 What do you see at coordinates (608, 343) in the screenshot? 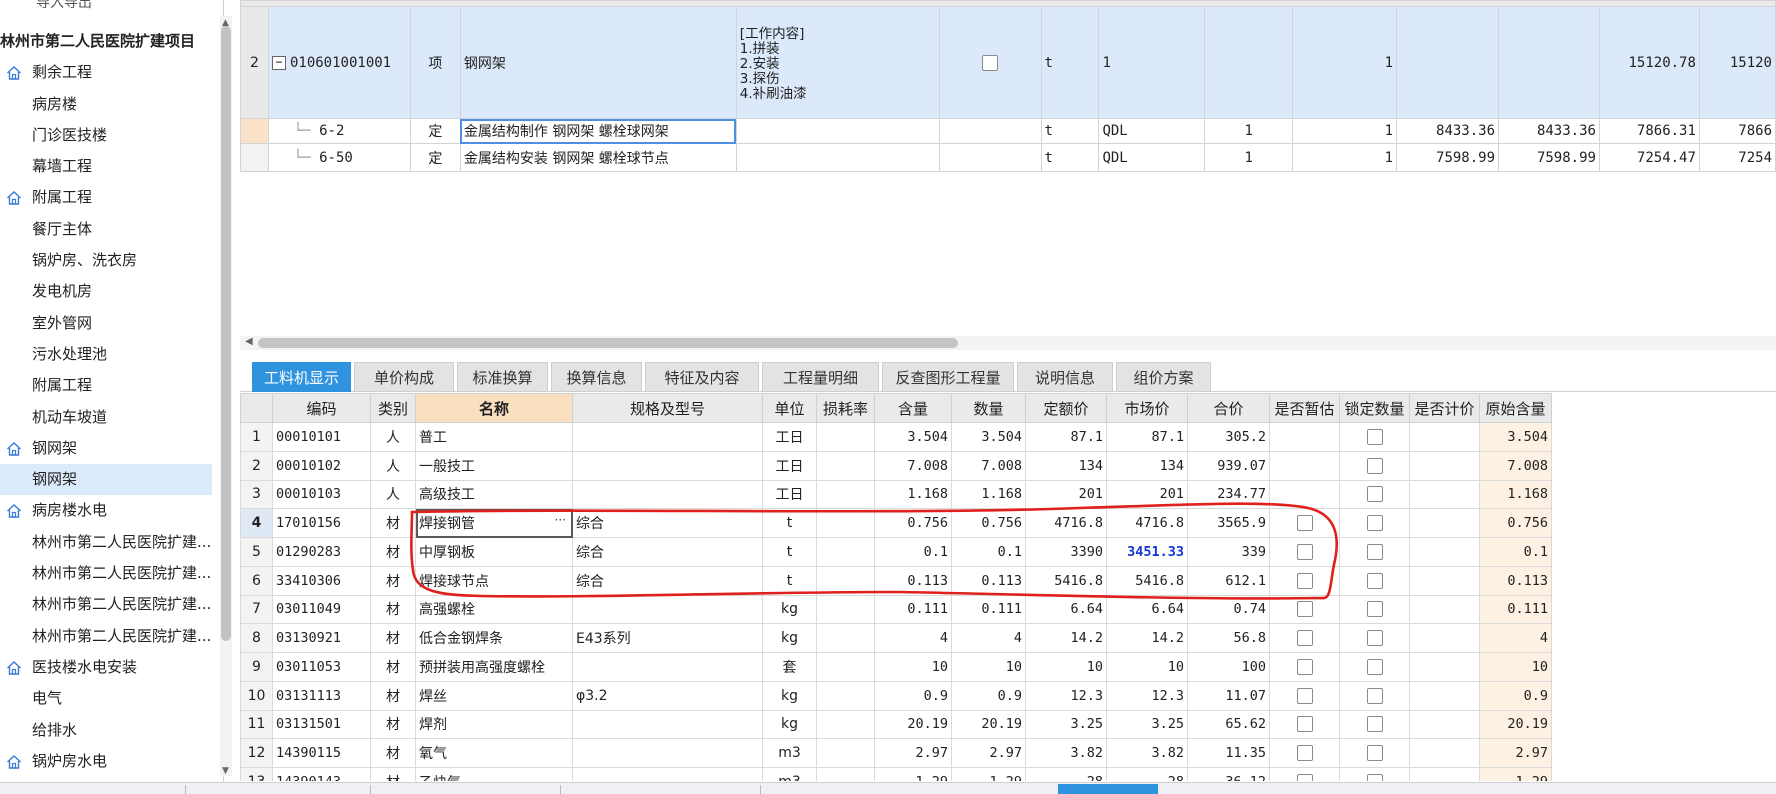
I see `scrollbar-thumb` at bounding box center [608, 343].